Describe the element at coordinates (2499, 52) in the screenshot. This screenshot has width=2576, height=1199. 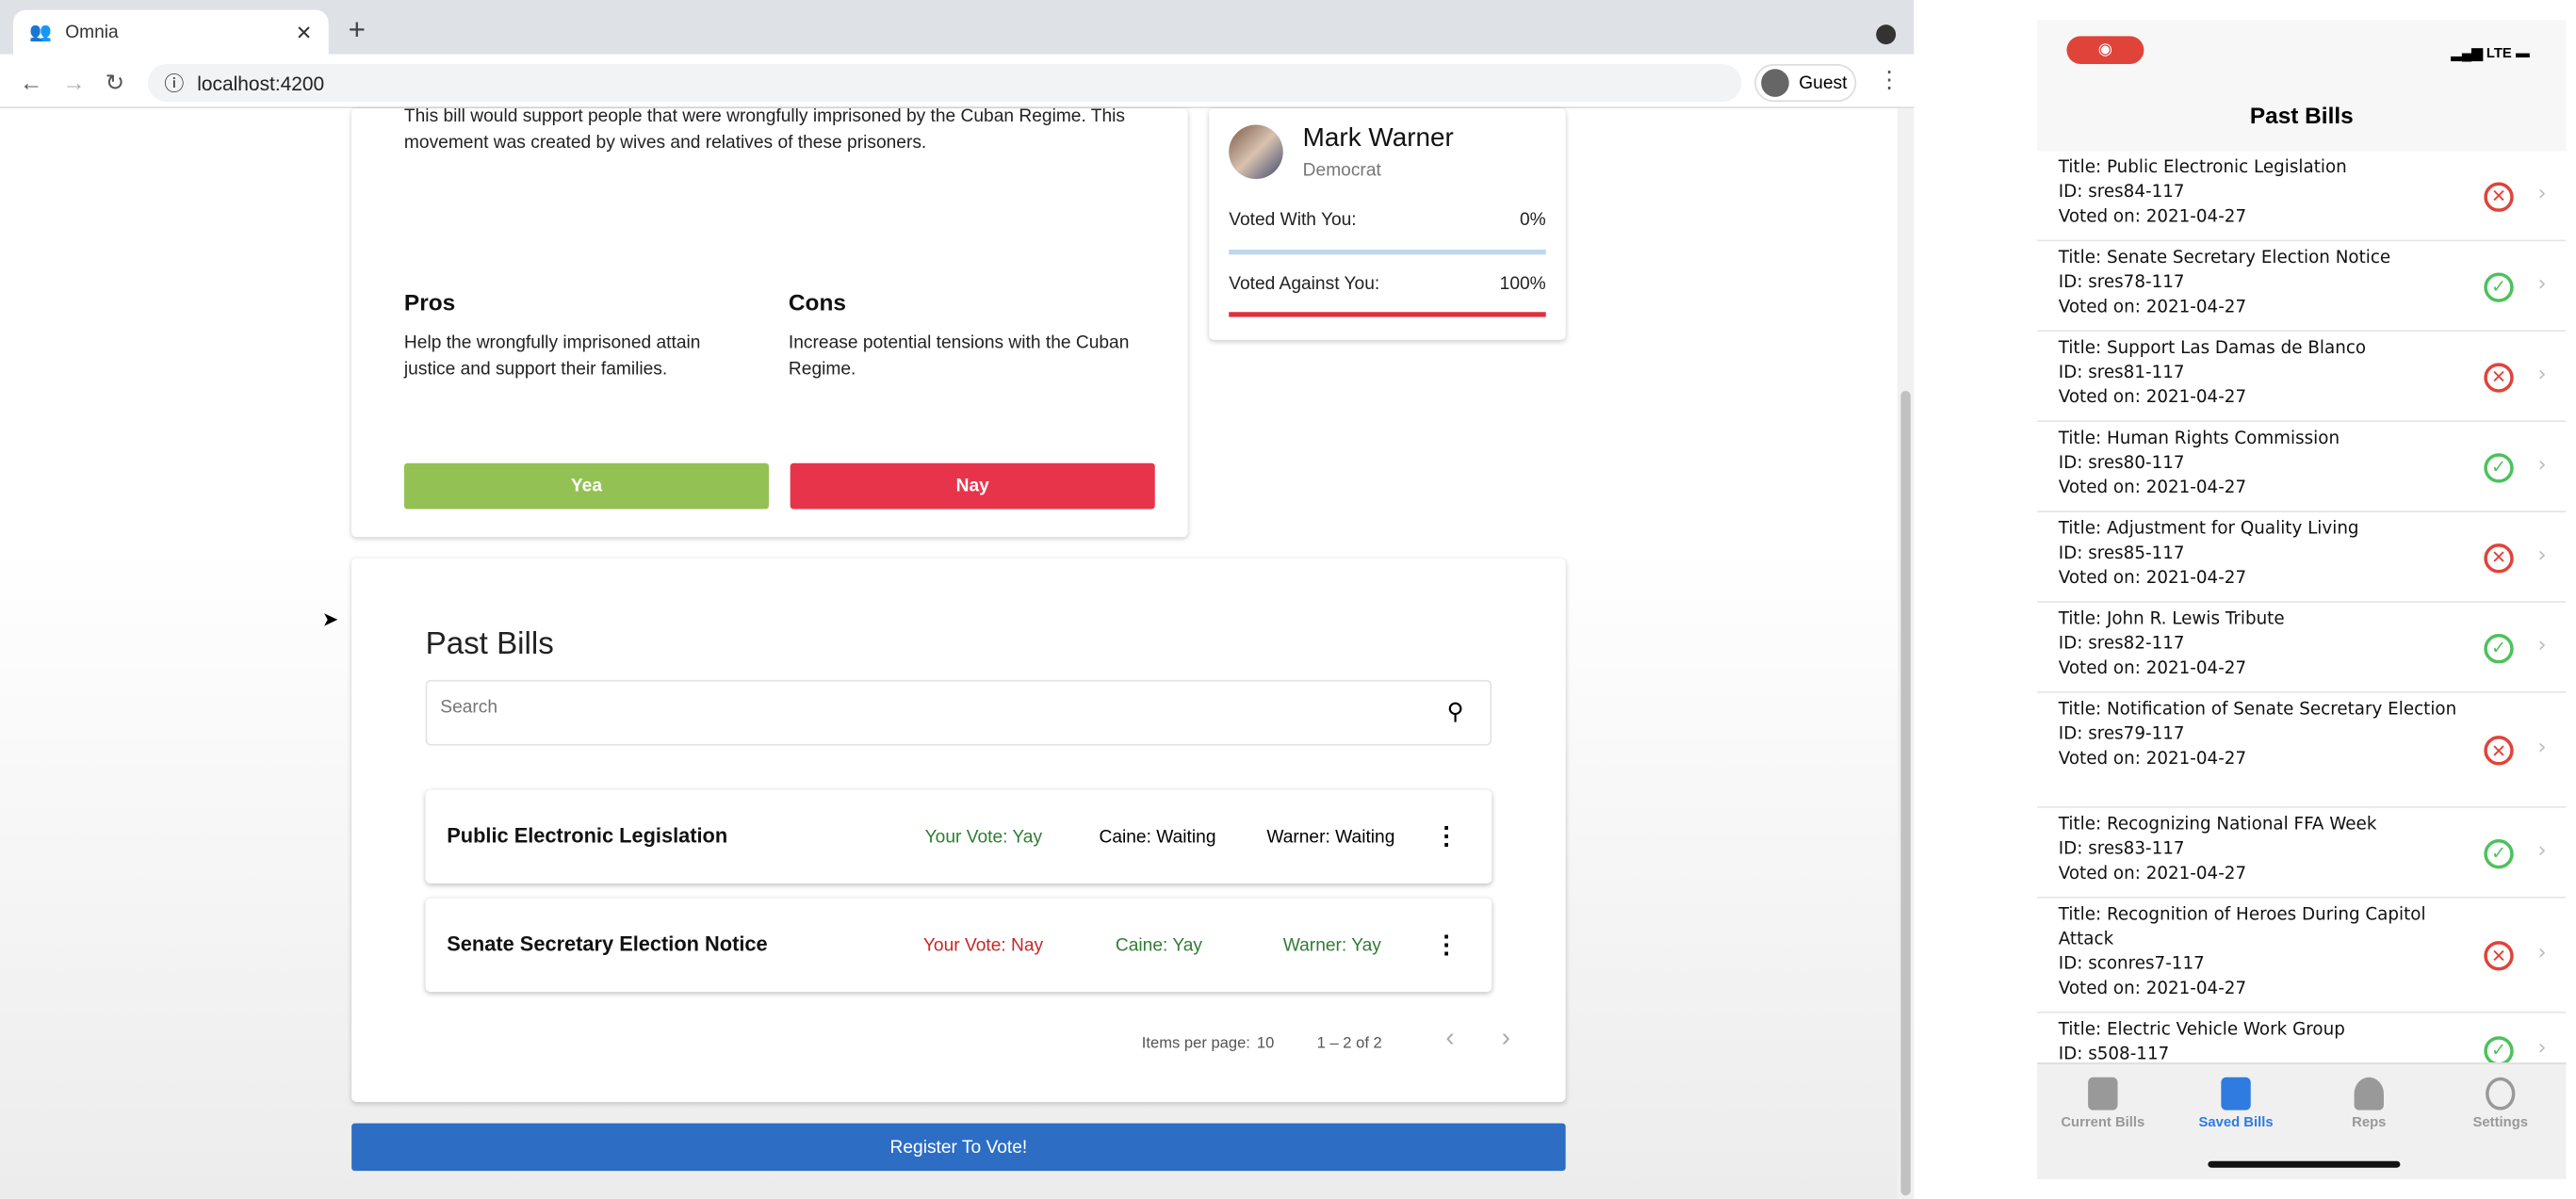
I see `carrier: LTE` at that location.